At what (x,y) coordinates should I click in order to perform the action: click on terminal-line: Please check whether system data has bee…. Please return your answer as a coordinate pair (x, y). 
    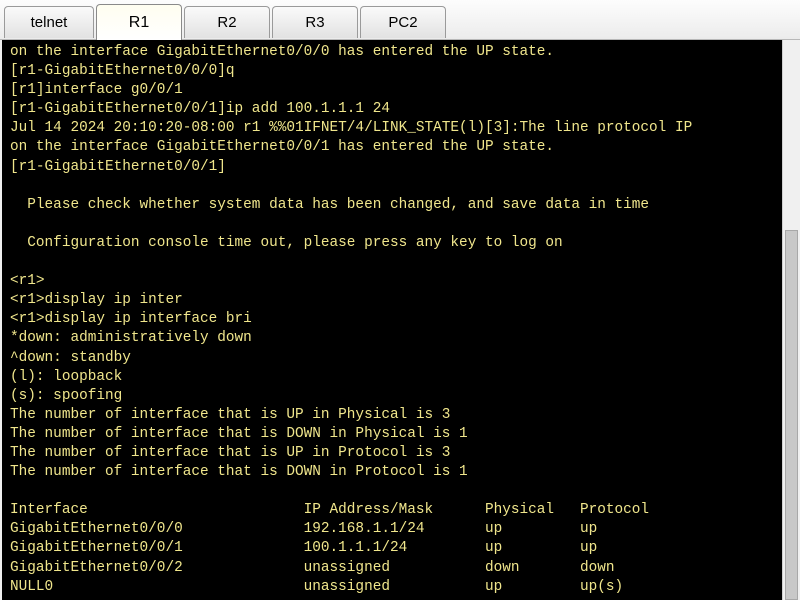
    Looking at the image, I should click on (330, 204).